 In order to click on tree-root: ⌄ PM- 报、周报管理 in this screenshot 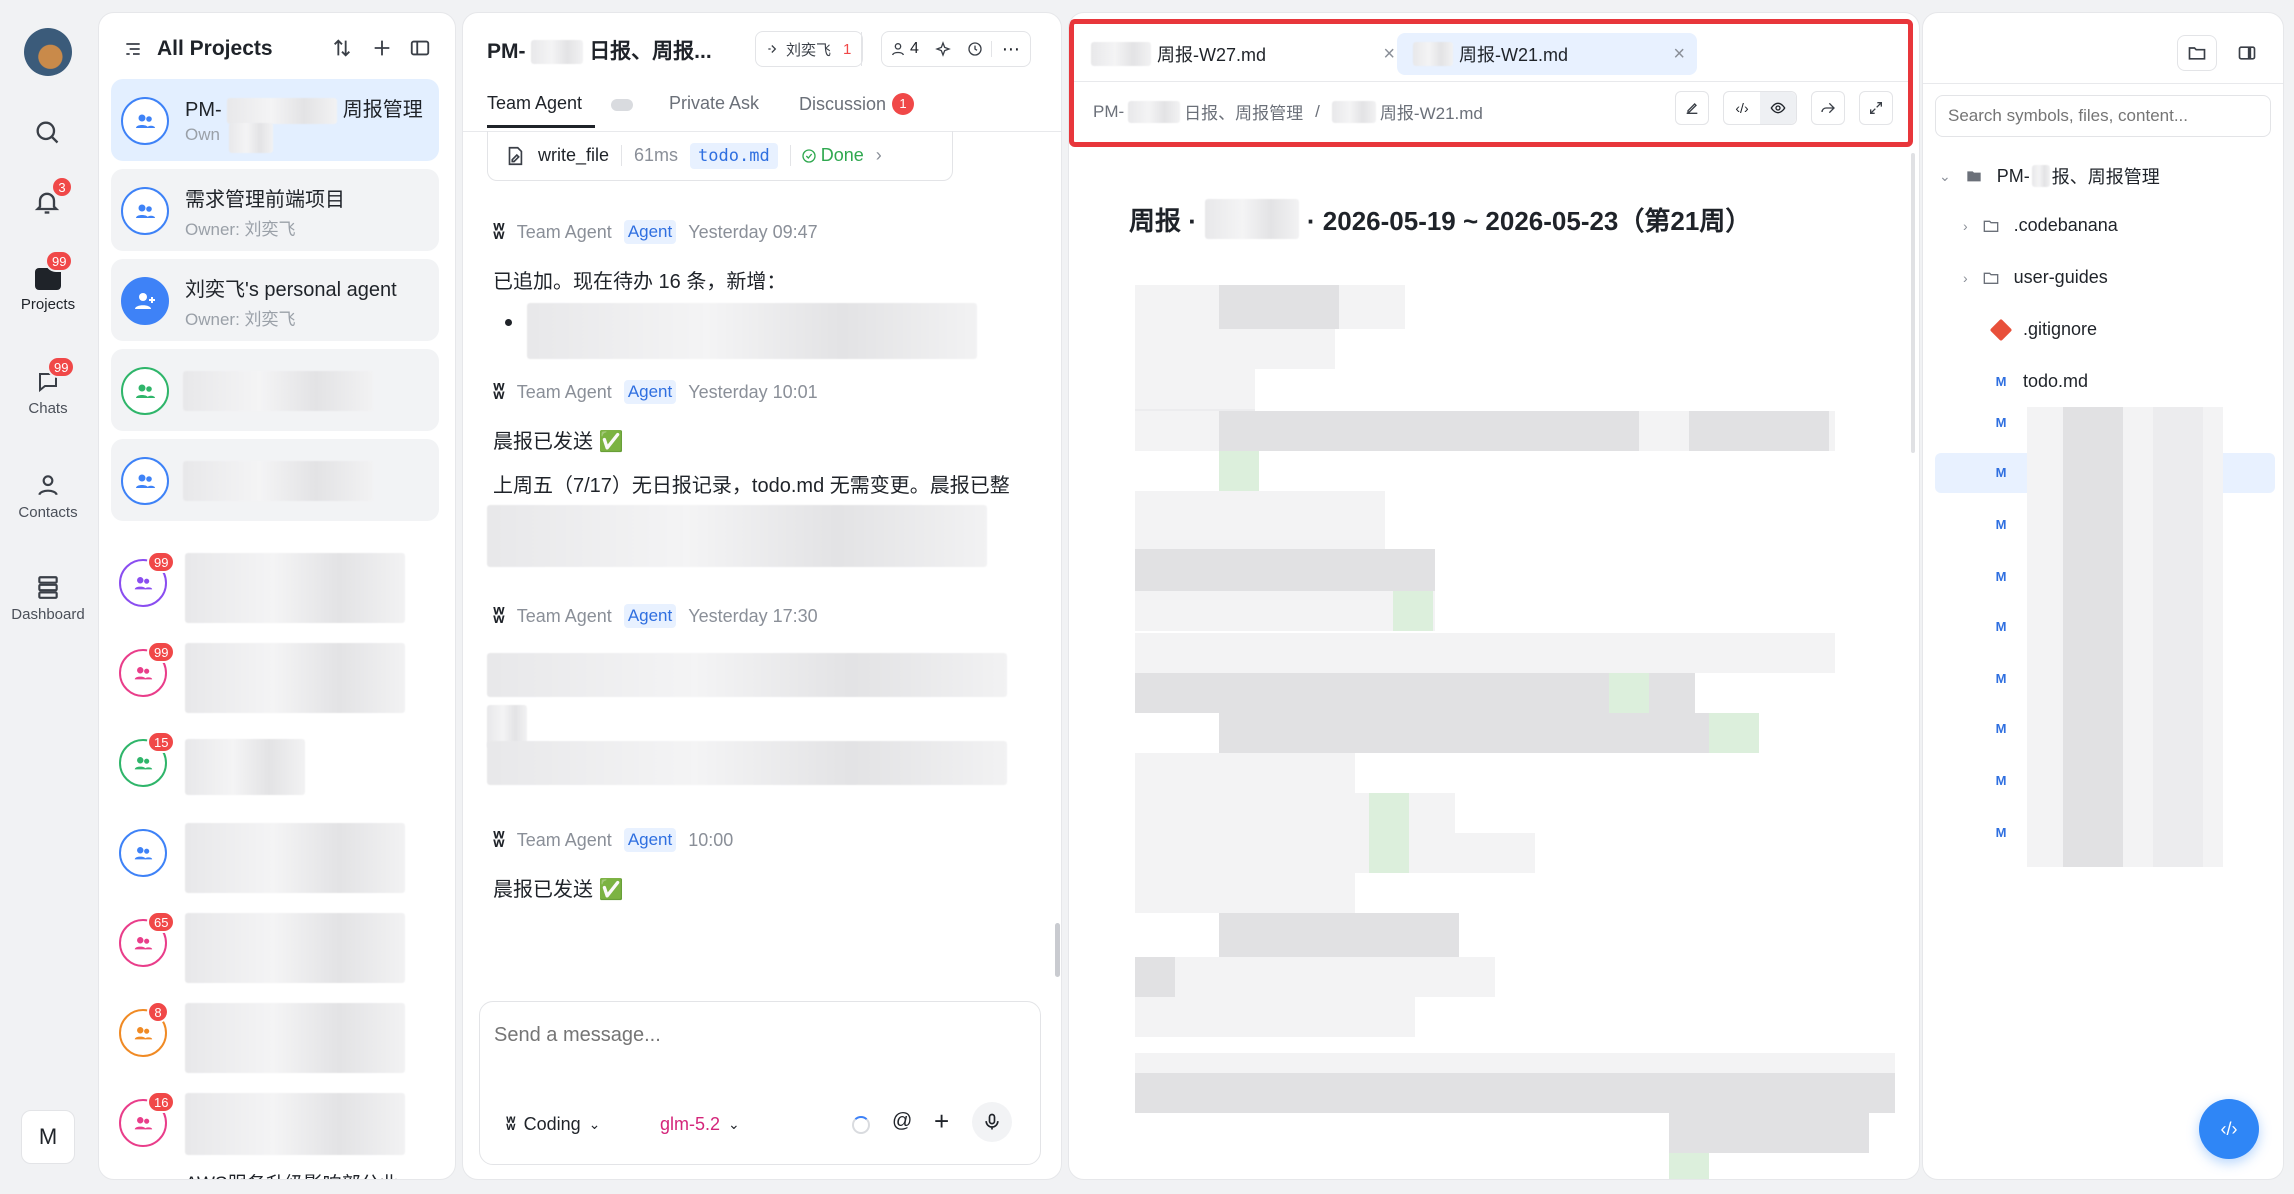, I will do `click(2049, 176)`.